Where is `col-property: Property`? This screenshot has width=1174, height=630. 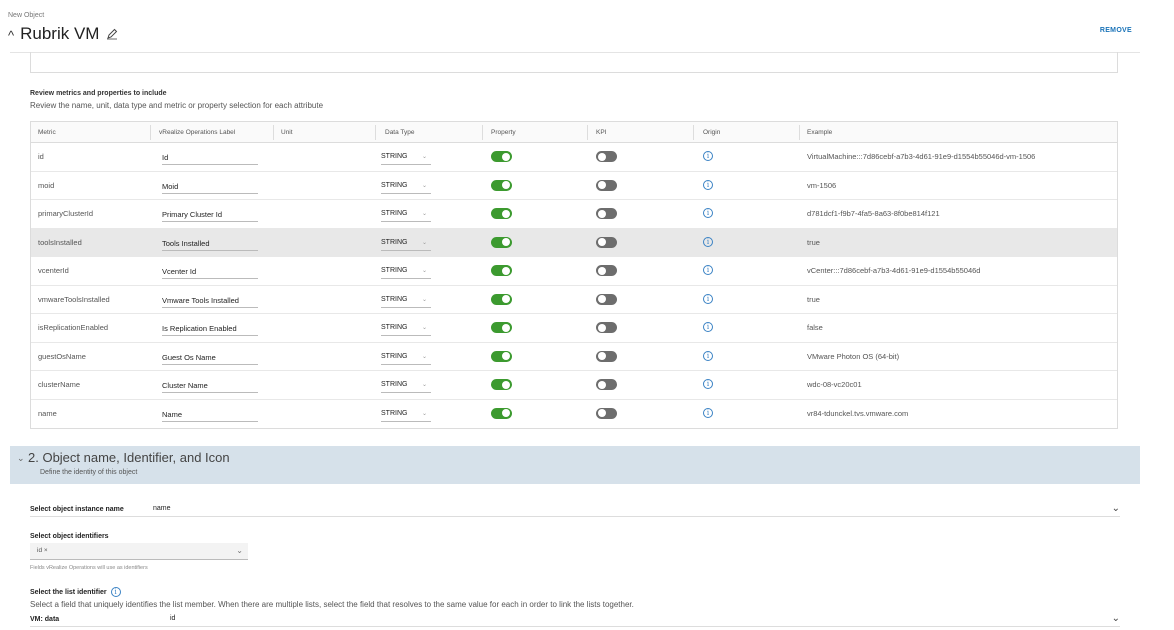 col-property: Property is located at coordinates (503, 132).